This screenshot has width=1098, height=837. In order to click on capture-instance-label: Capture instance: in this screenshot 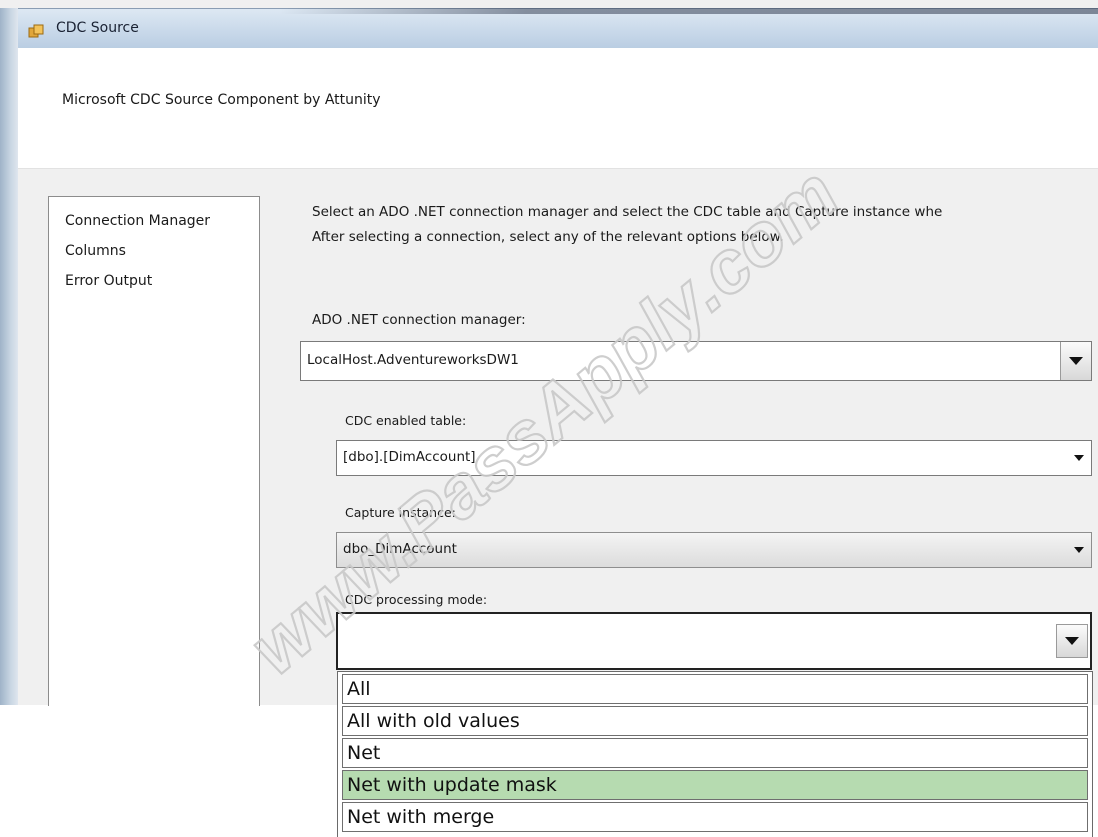, I will do `click(400, 512)`.